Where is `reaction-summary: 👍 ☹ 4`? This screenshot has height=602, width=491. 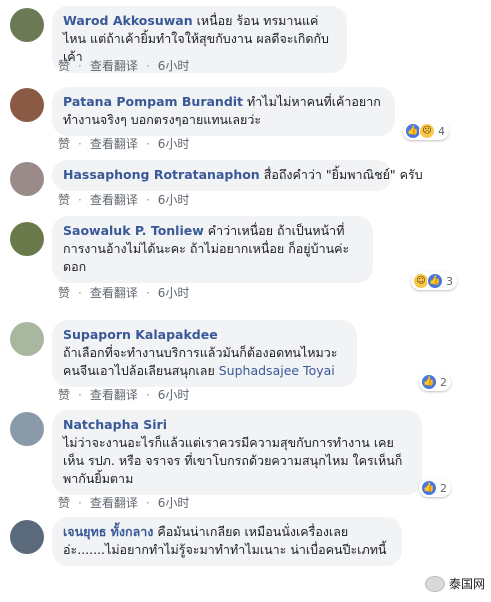
reaction-summary: 👍 ☹ 4 is located at coordinates (426, 131).